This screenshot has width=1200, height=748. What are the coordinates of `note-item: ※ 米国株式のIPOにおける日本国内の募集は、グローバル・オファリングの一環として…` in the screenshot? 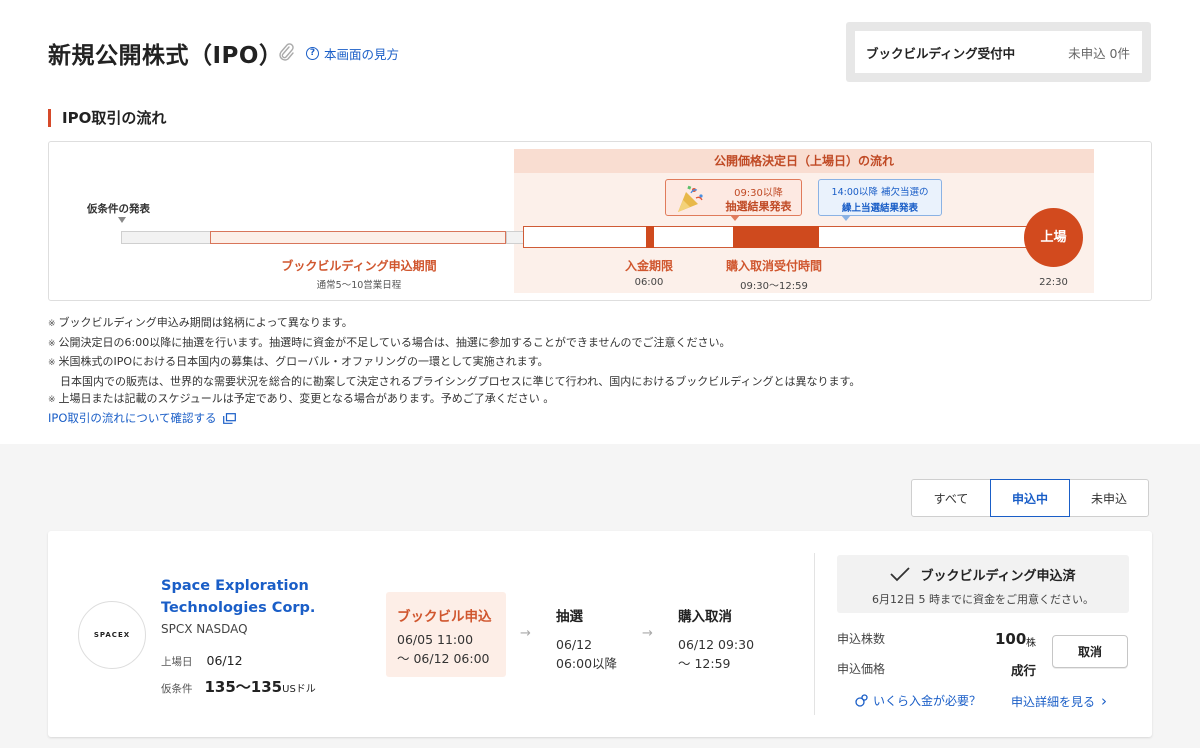 It's located at (298, 361).